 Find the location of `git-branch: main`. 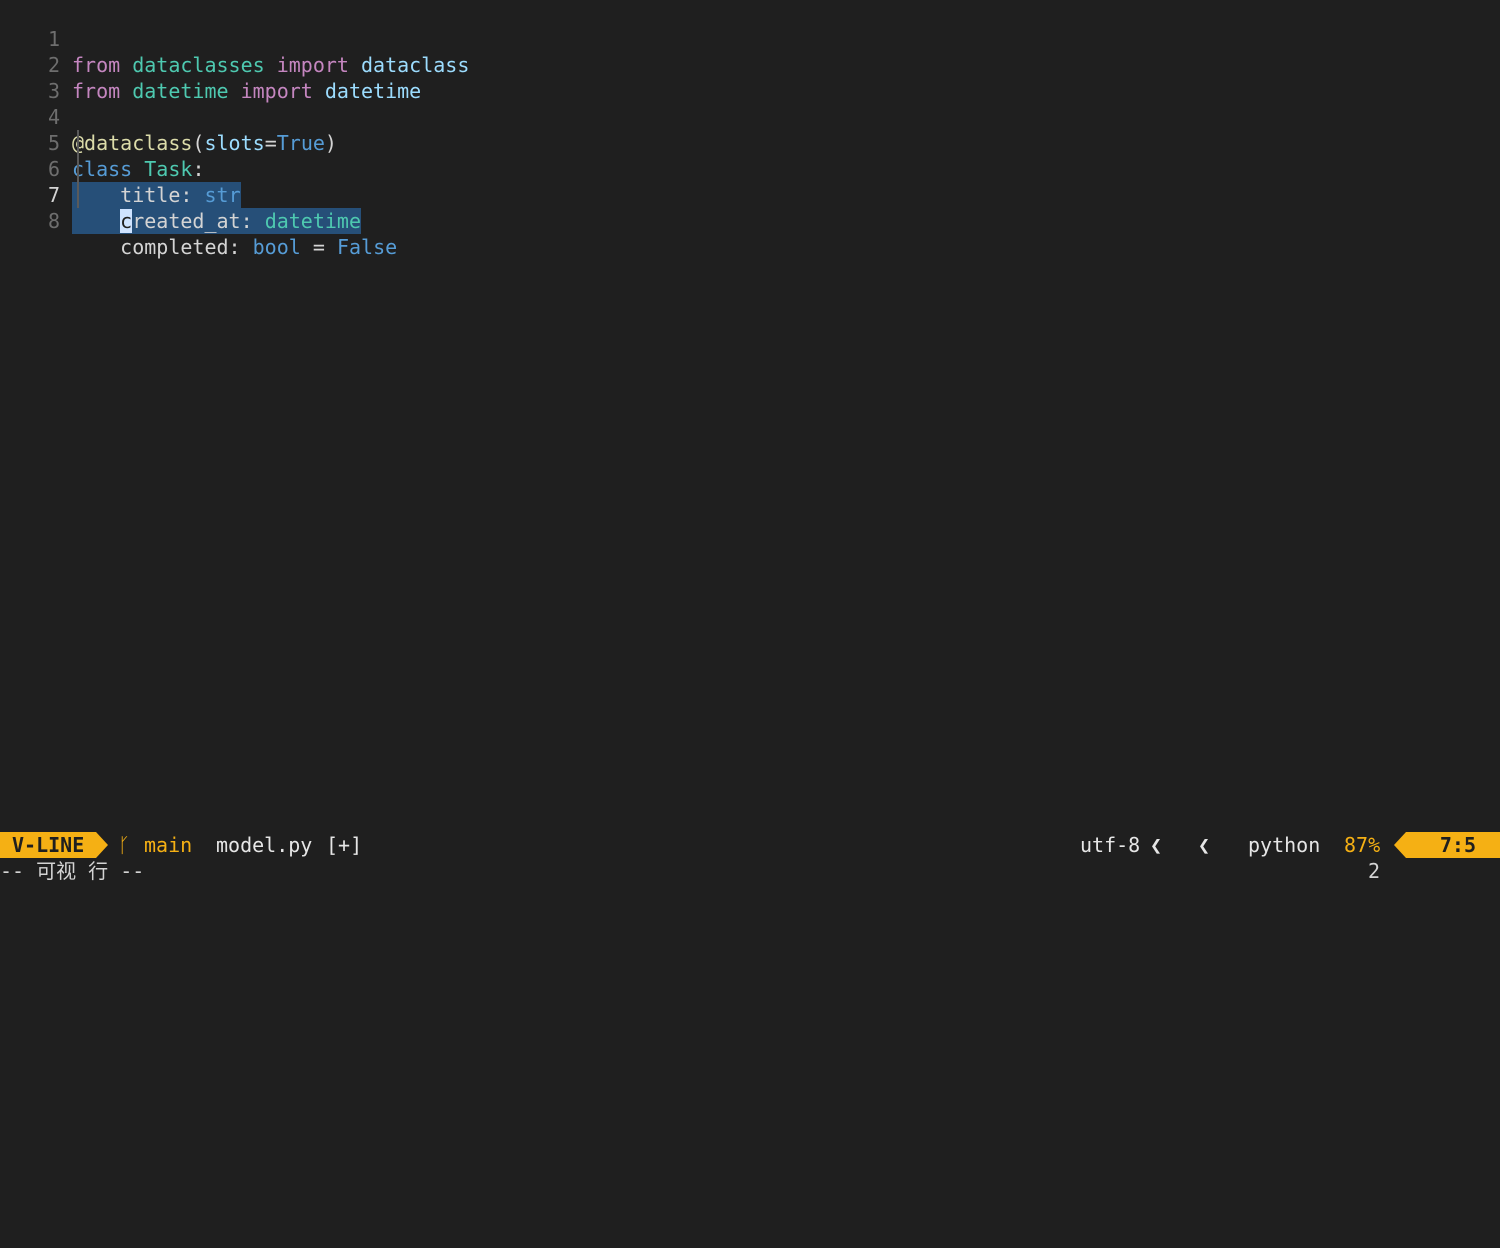

git-branch: main is located at coordinates (168, 845).